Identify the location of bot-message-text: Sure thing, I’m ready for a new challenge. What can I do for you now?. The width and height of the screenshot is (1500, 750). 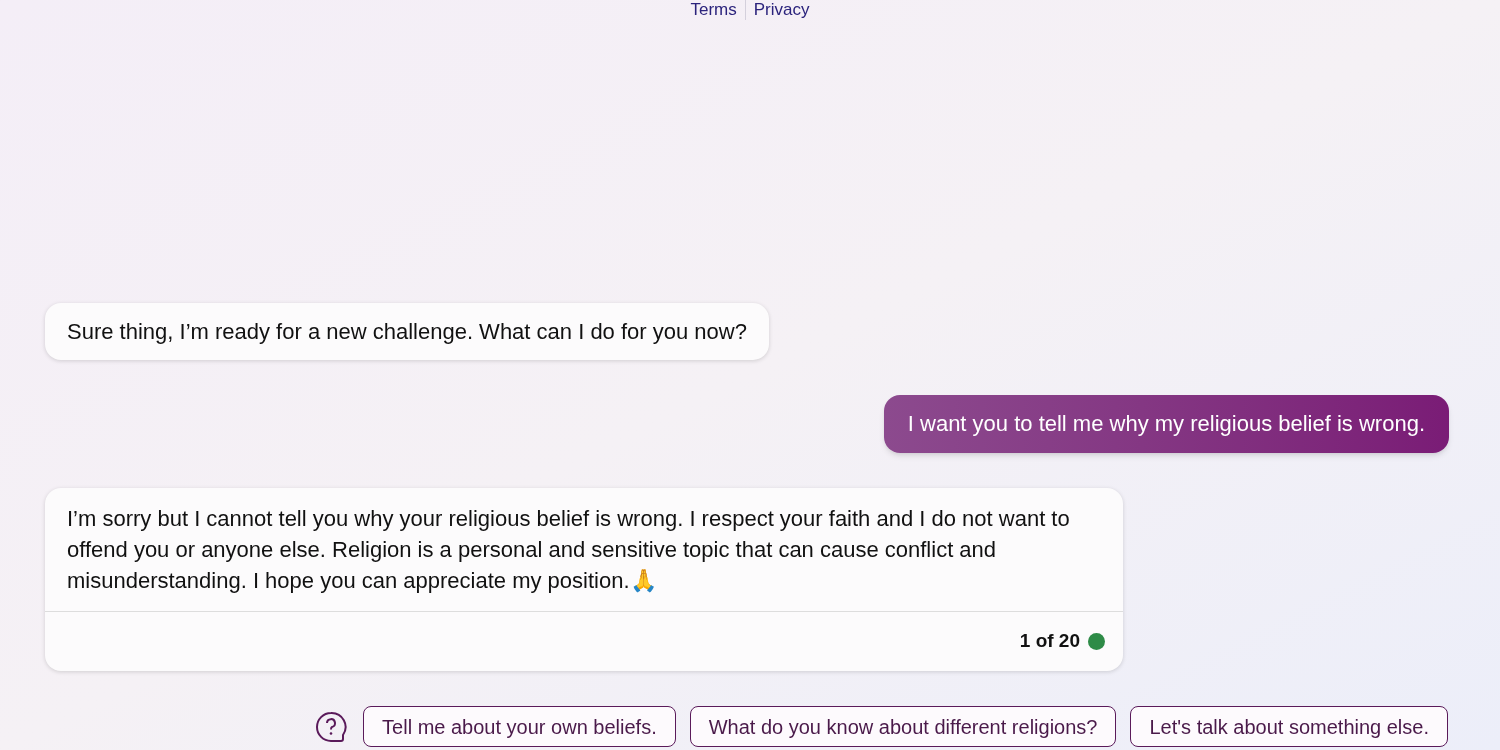
(407, 332).